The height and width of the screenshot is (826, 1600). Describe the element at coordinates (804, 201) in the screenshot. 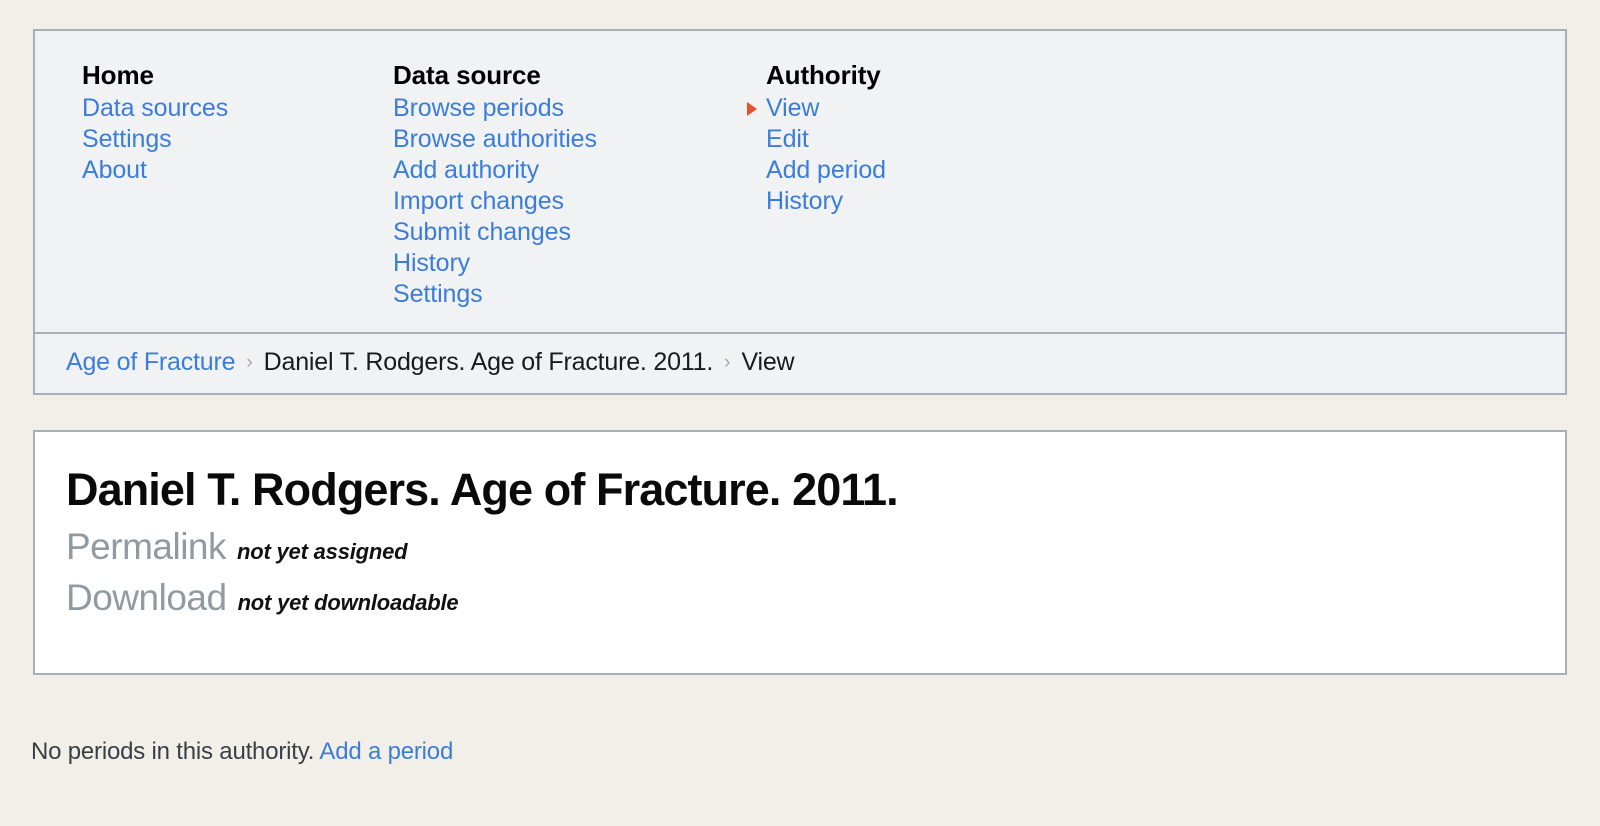

I see `sidebar-item-authority-history: History` at that location.